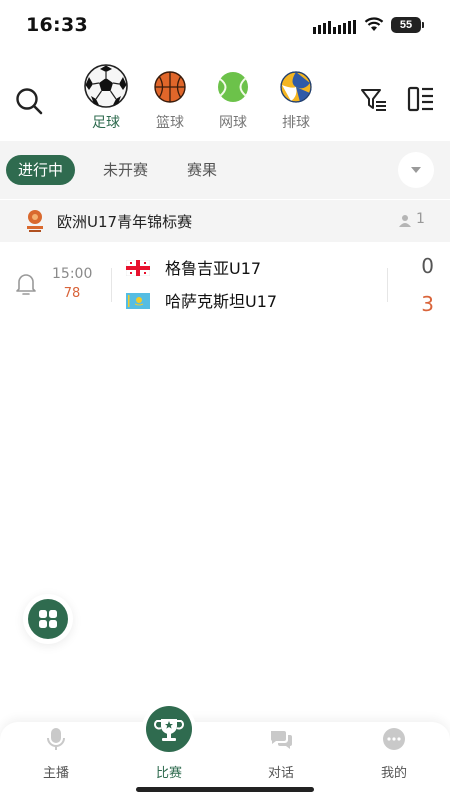  Describe the element at coordinates (416, 170) in the screenshot. I see `expand-dropdown-button` at that location.